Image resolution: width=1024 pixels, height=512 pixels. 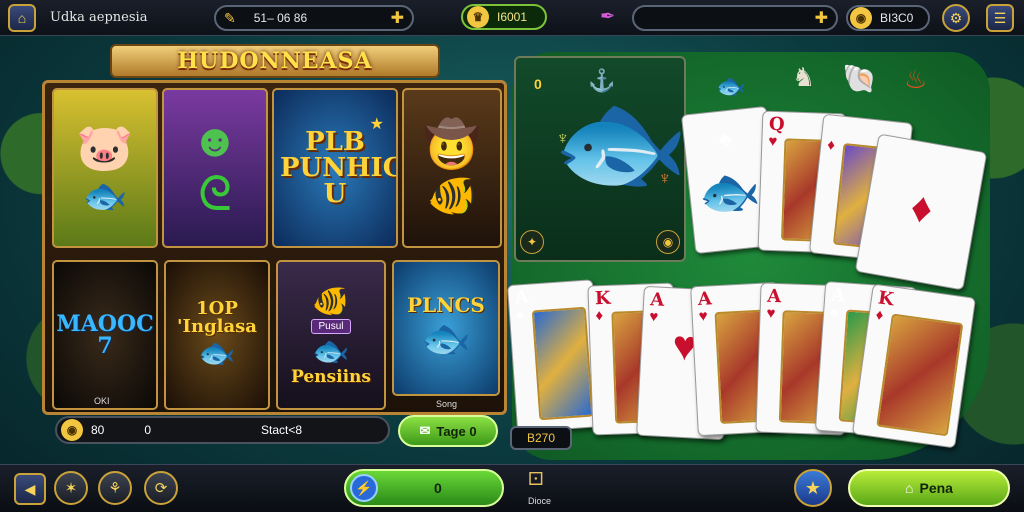 I want to click on score-badge: B270, so click(x=541, y=438).